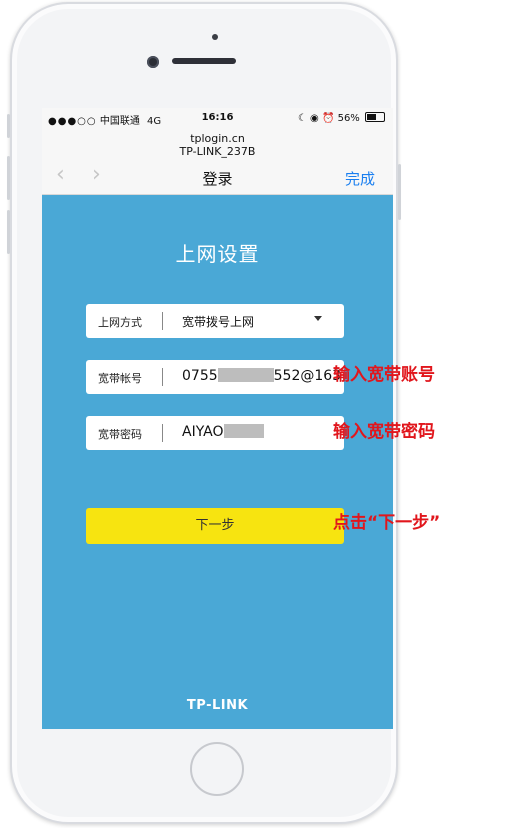 This screenshot has width=508, height=828. Describe the element at coordinates (384, 432) in the screenshot. I see `annotation-password: 输入宽带密码` at that location.